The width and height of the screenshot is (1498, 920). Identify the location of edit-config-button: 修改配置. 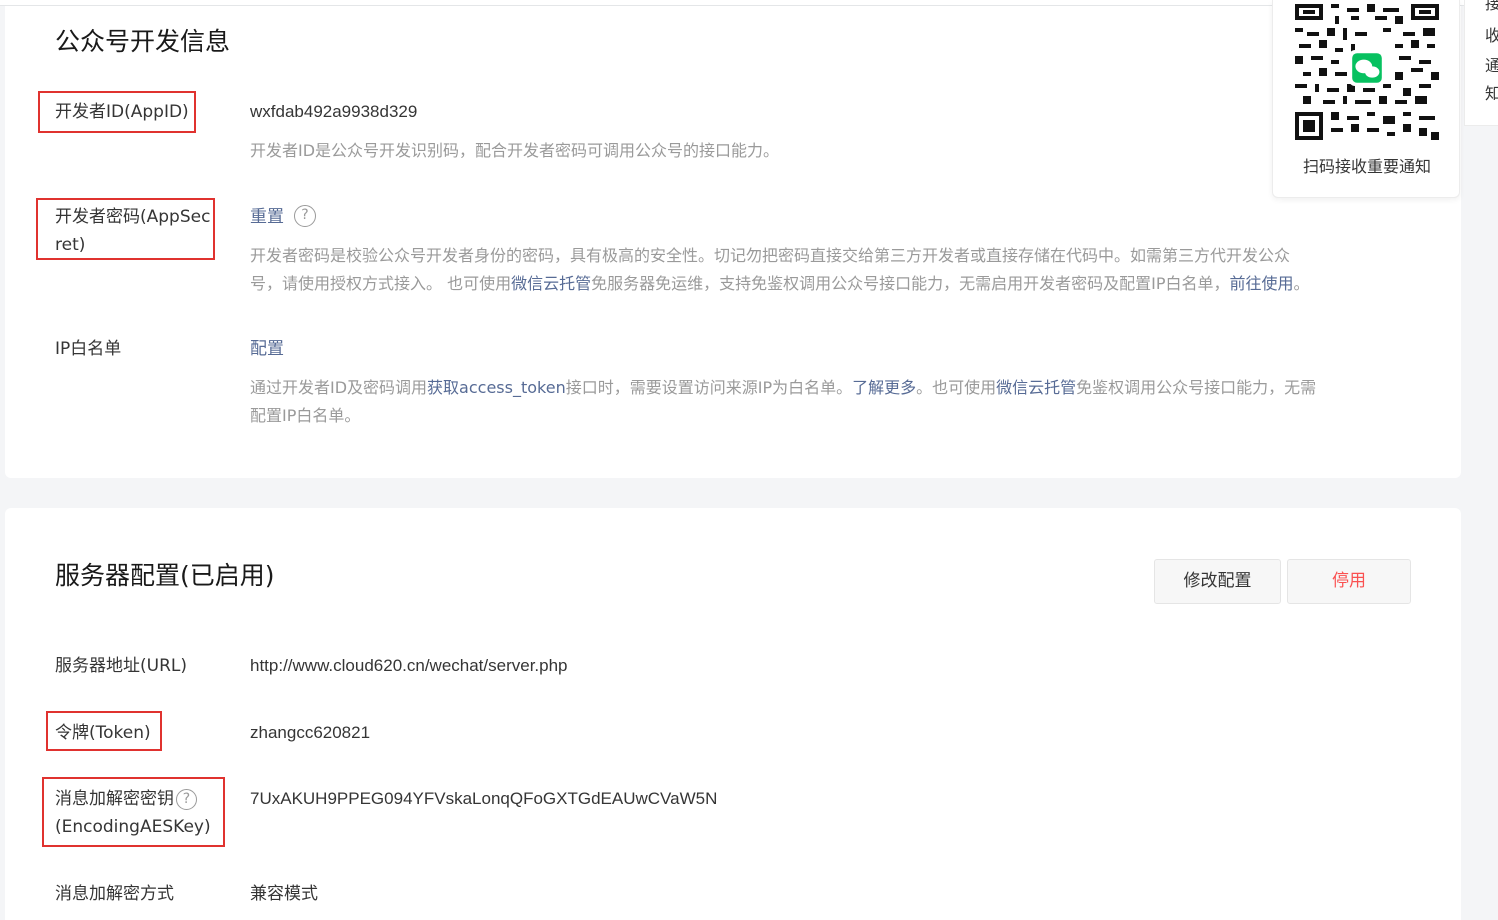
(1217, 581).